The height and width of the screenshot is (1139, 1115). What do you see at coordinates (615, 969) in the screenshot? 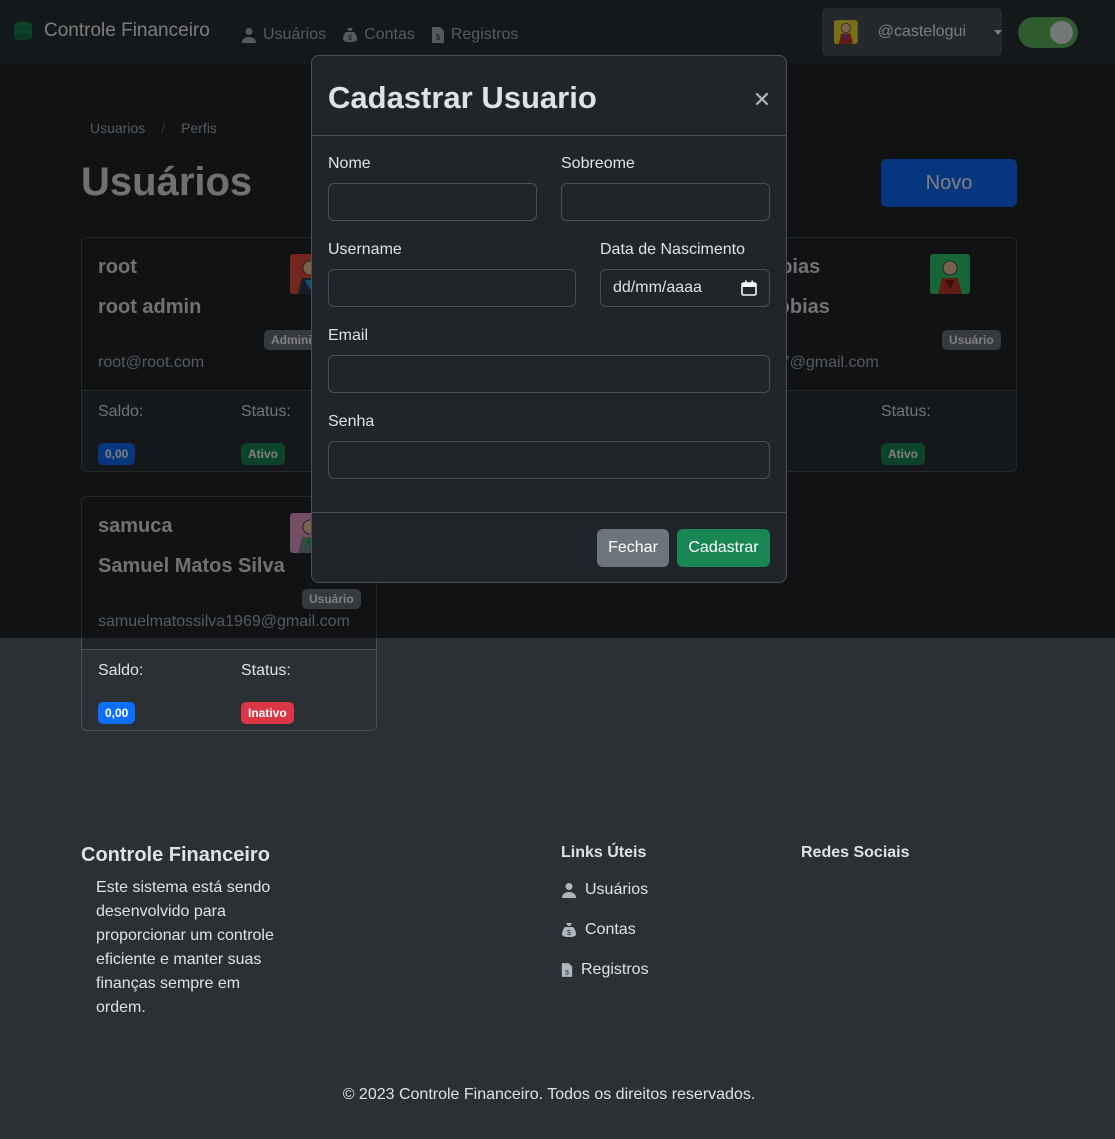
I see `footer-link-label: Registros` at bounding box center [615, 969].